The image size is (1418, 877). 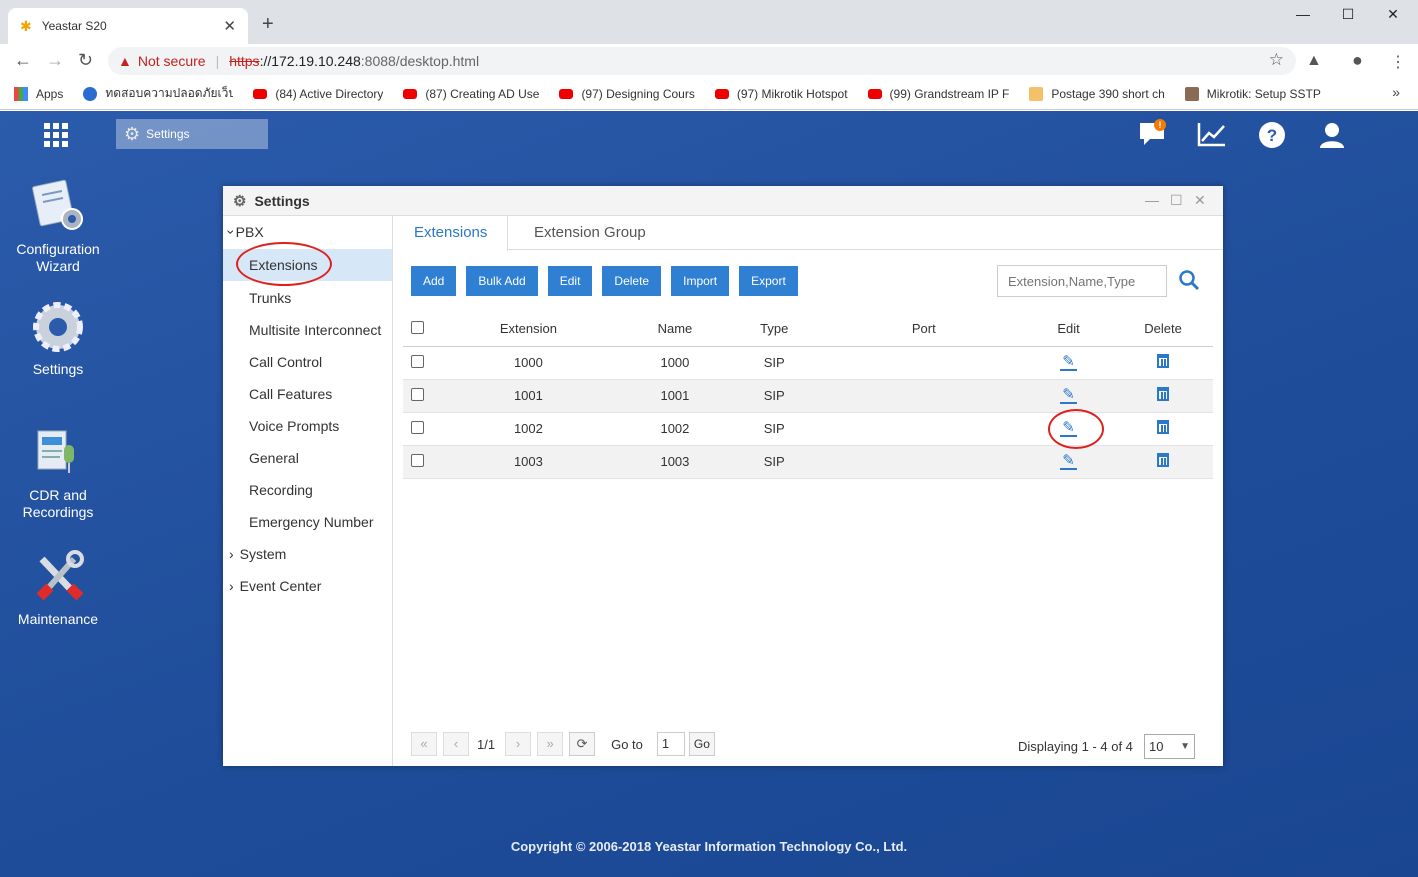 What do you see at coordinates (229, 26) in the screenshot?
I see `close-tab-icon: ✕` at bounding box center [229, 26].